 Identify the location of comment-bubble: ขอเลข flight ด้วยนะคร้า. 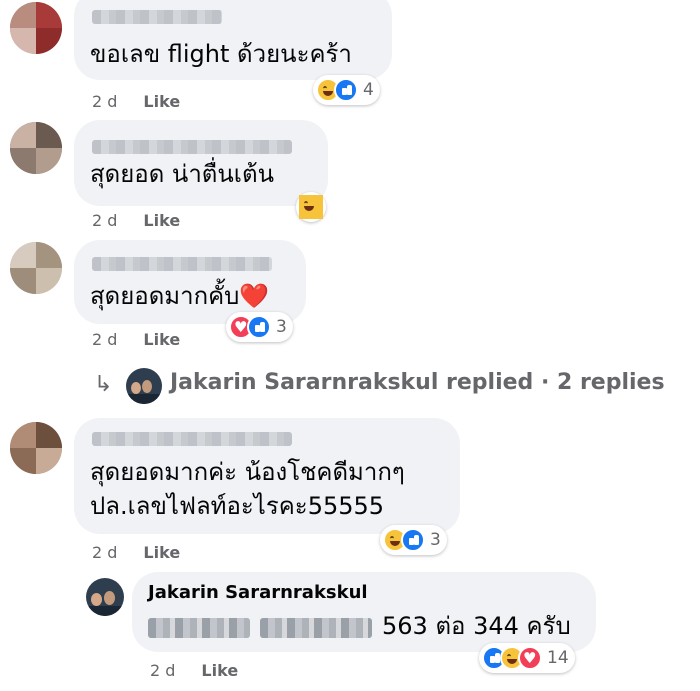
(233, 40).